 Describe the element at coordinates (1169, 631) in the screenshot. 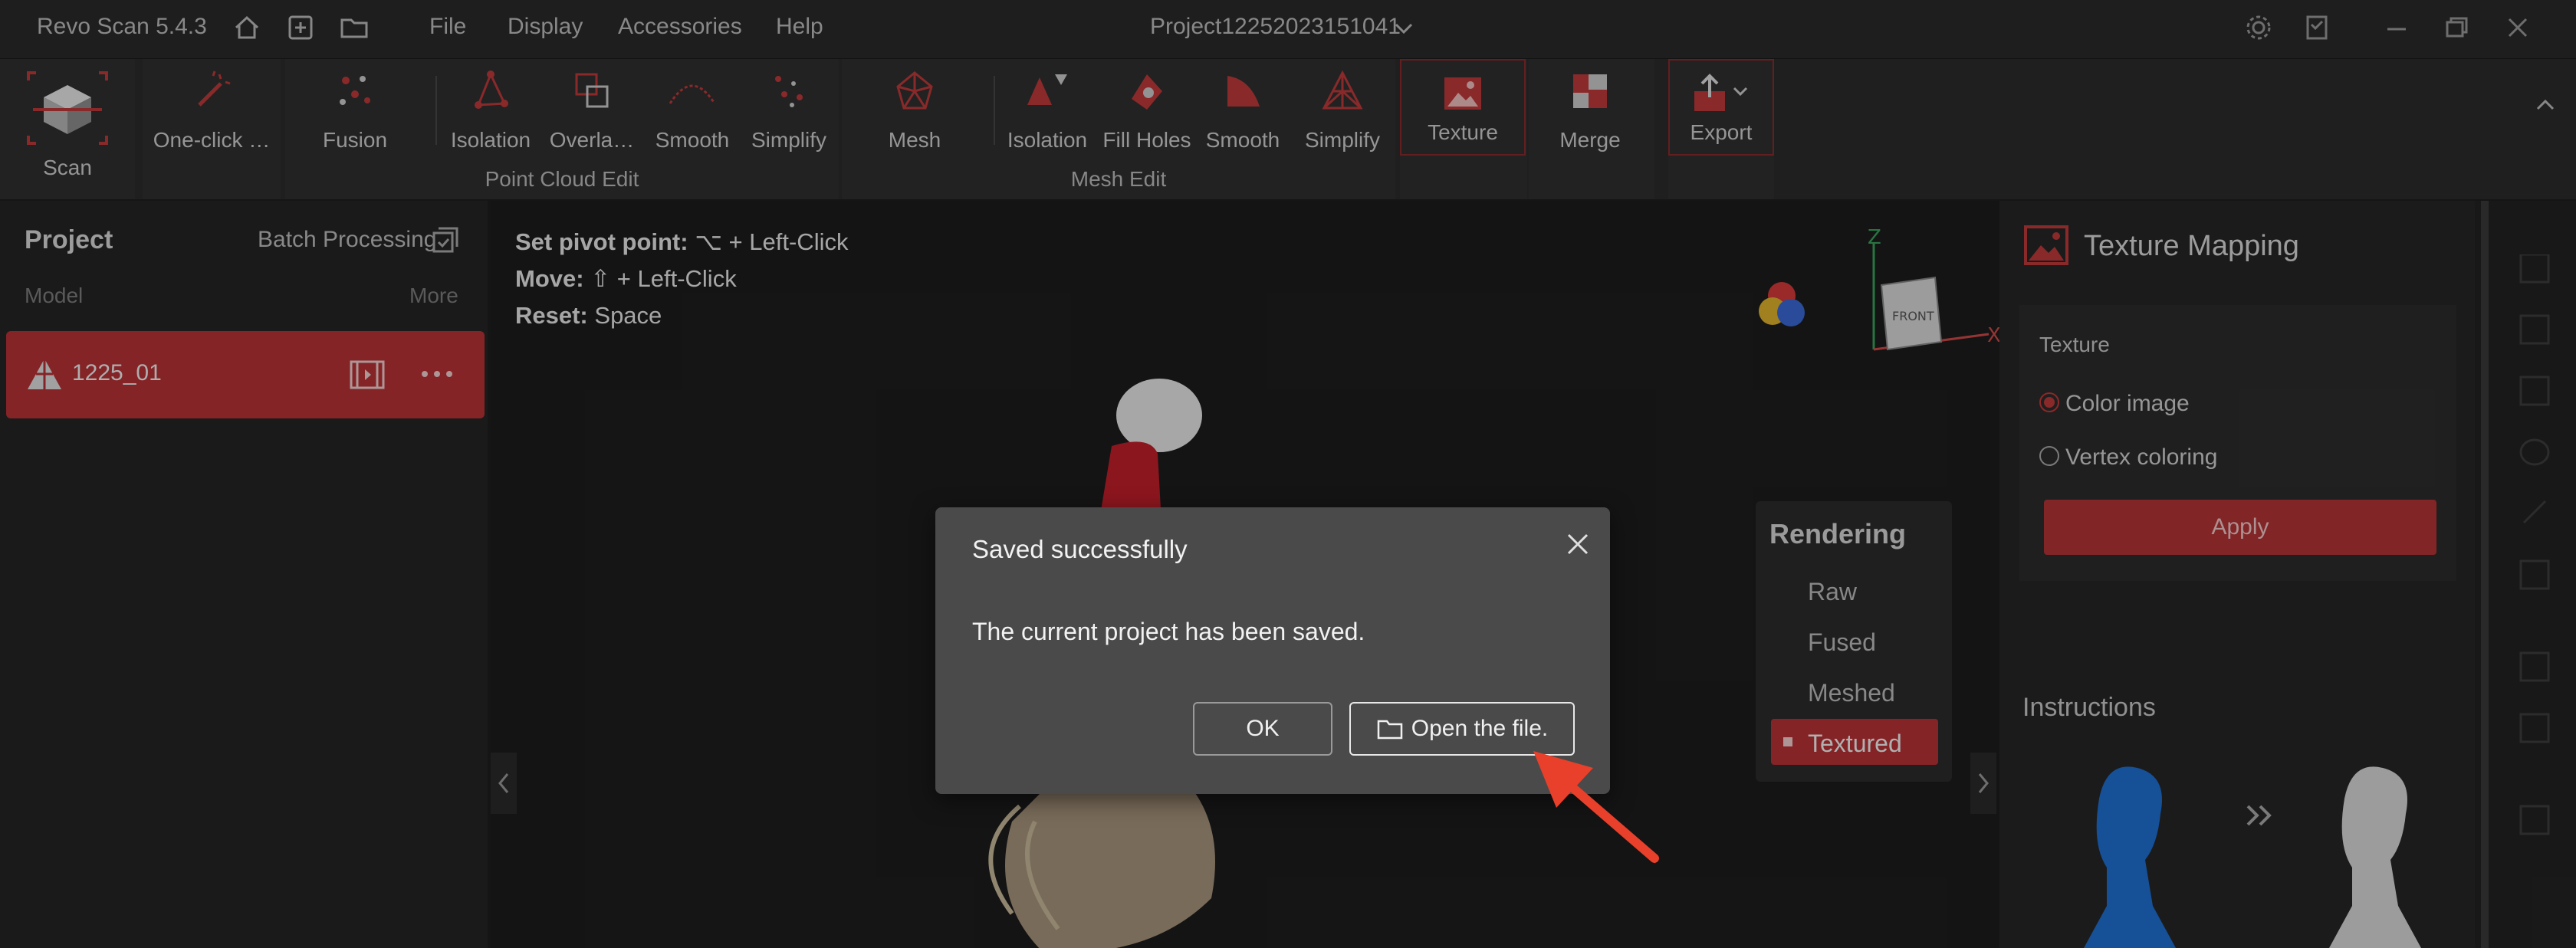

I see `dialog-message: The current project has been saved.` at that location.